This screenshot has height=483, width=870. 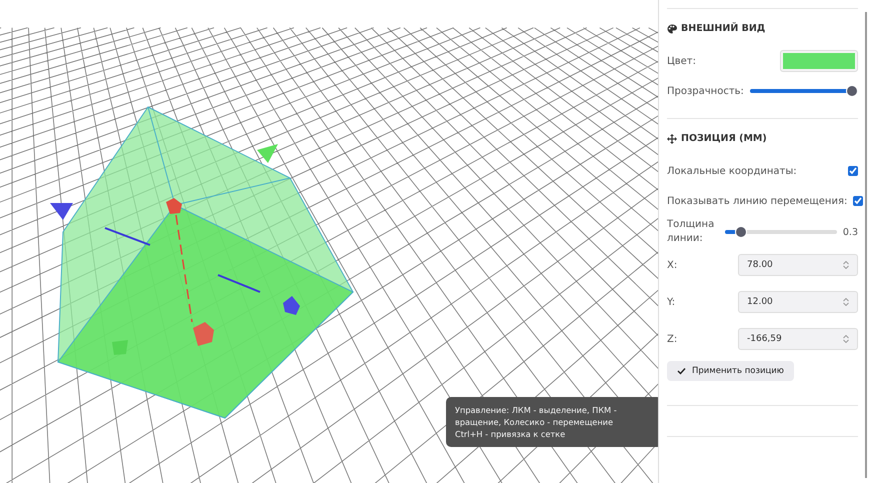 I want to click on line-width-slider, so click(x=781, y=232).